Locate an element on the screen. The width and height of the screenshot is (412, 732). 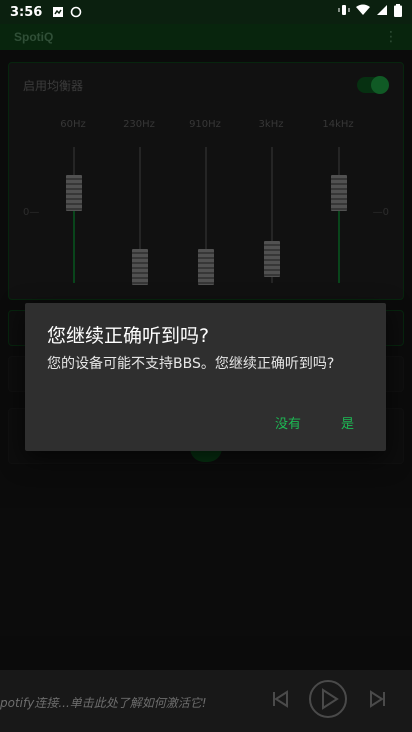
skip-previous-icon is located at coordinates (280, 701).